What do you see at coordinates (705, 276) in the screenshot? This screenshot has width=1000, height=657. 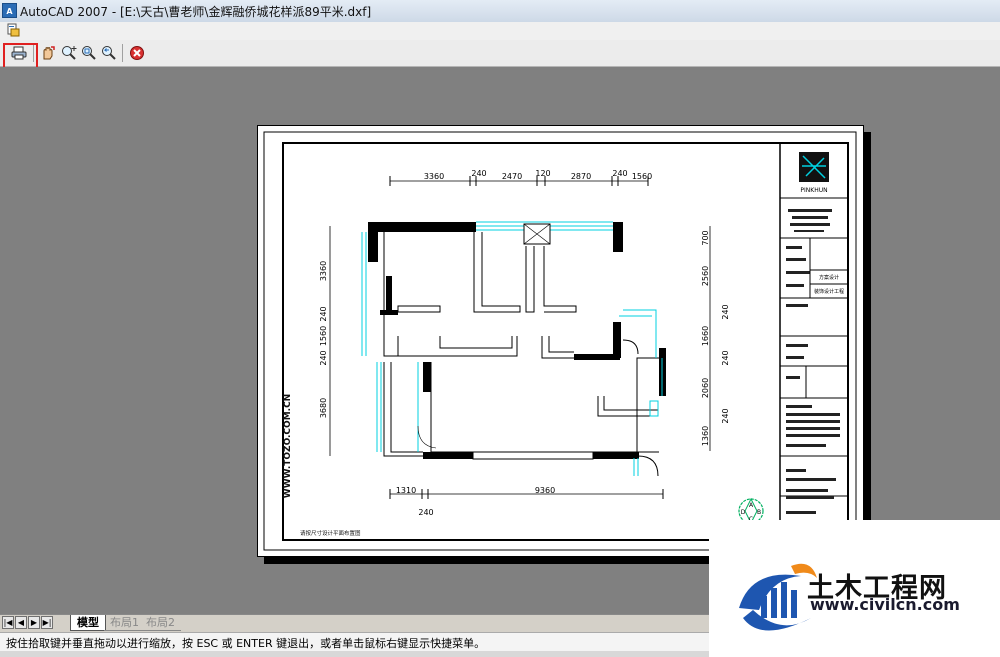 I see `dimension-label: 2560` at bounding box center [705, 276].